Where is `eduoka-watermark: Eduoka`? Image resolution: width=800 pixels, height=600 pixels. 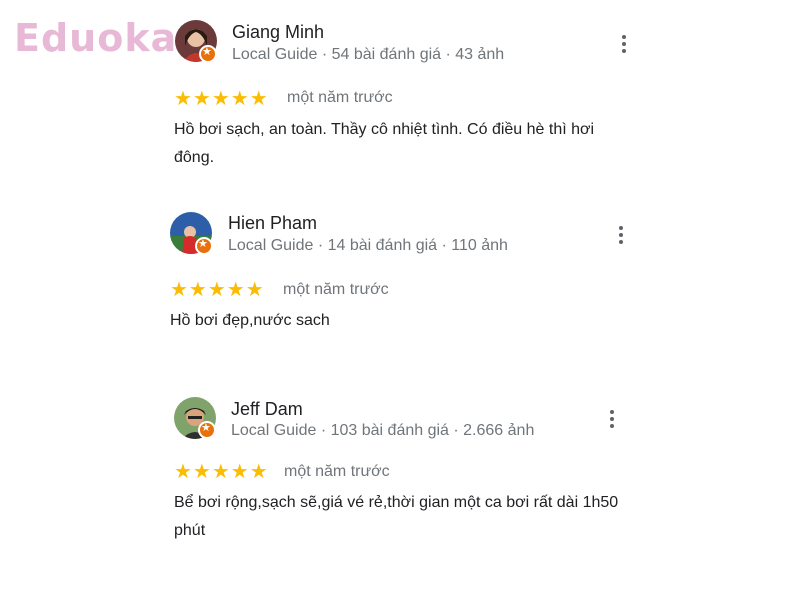
eduoka-watermark: Eduoka is located at coordinates (96, 38).